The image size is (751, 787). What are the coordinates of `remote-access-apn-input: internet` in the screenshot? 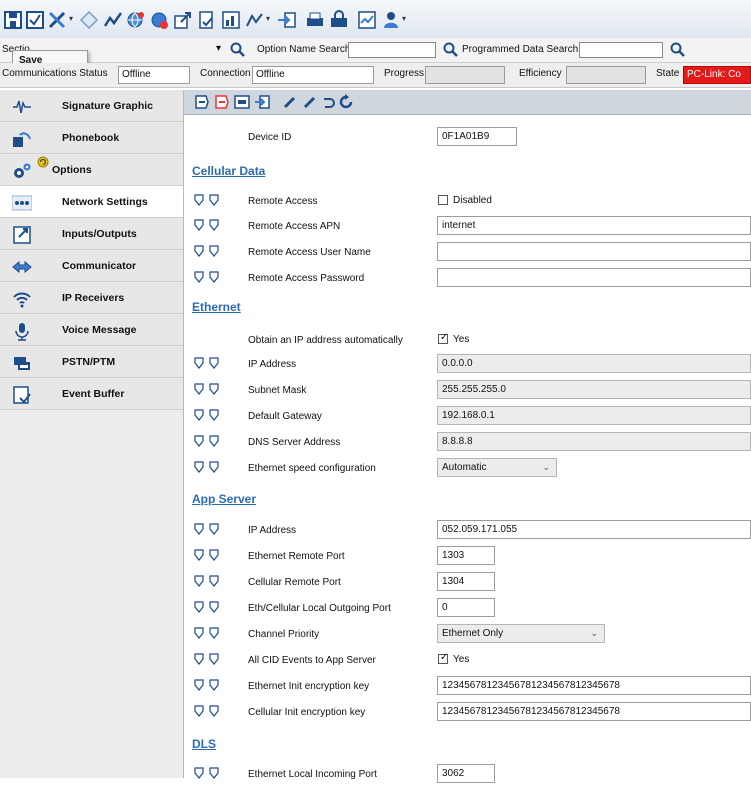 It's located at (594, 225).